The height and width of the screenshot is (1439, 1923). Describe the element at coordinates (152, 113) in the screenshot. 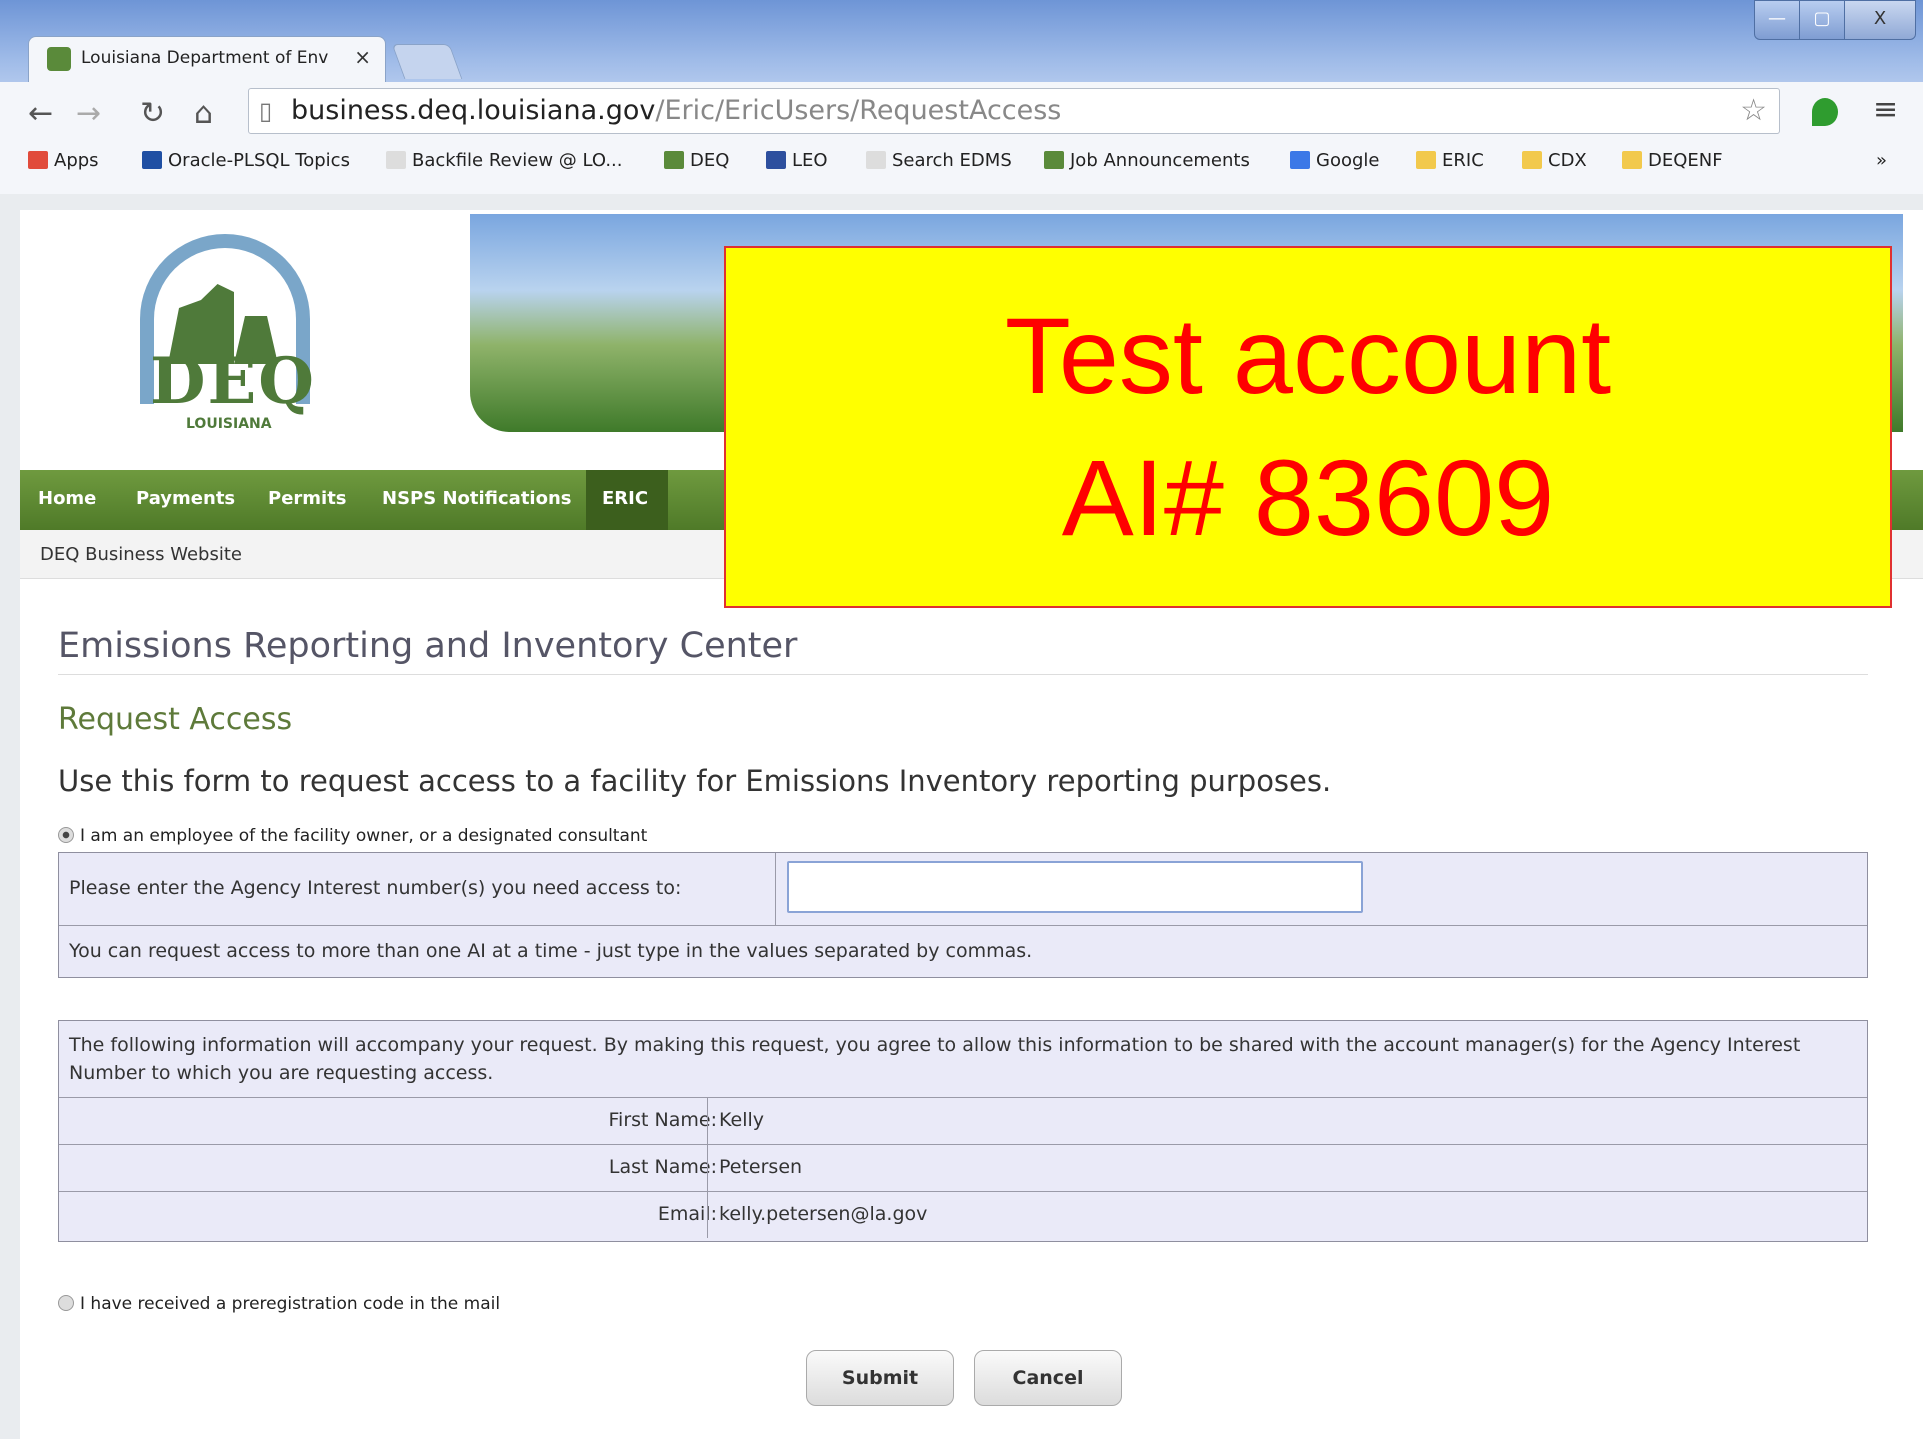

I see `reload-icon: ↻` at that location.